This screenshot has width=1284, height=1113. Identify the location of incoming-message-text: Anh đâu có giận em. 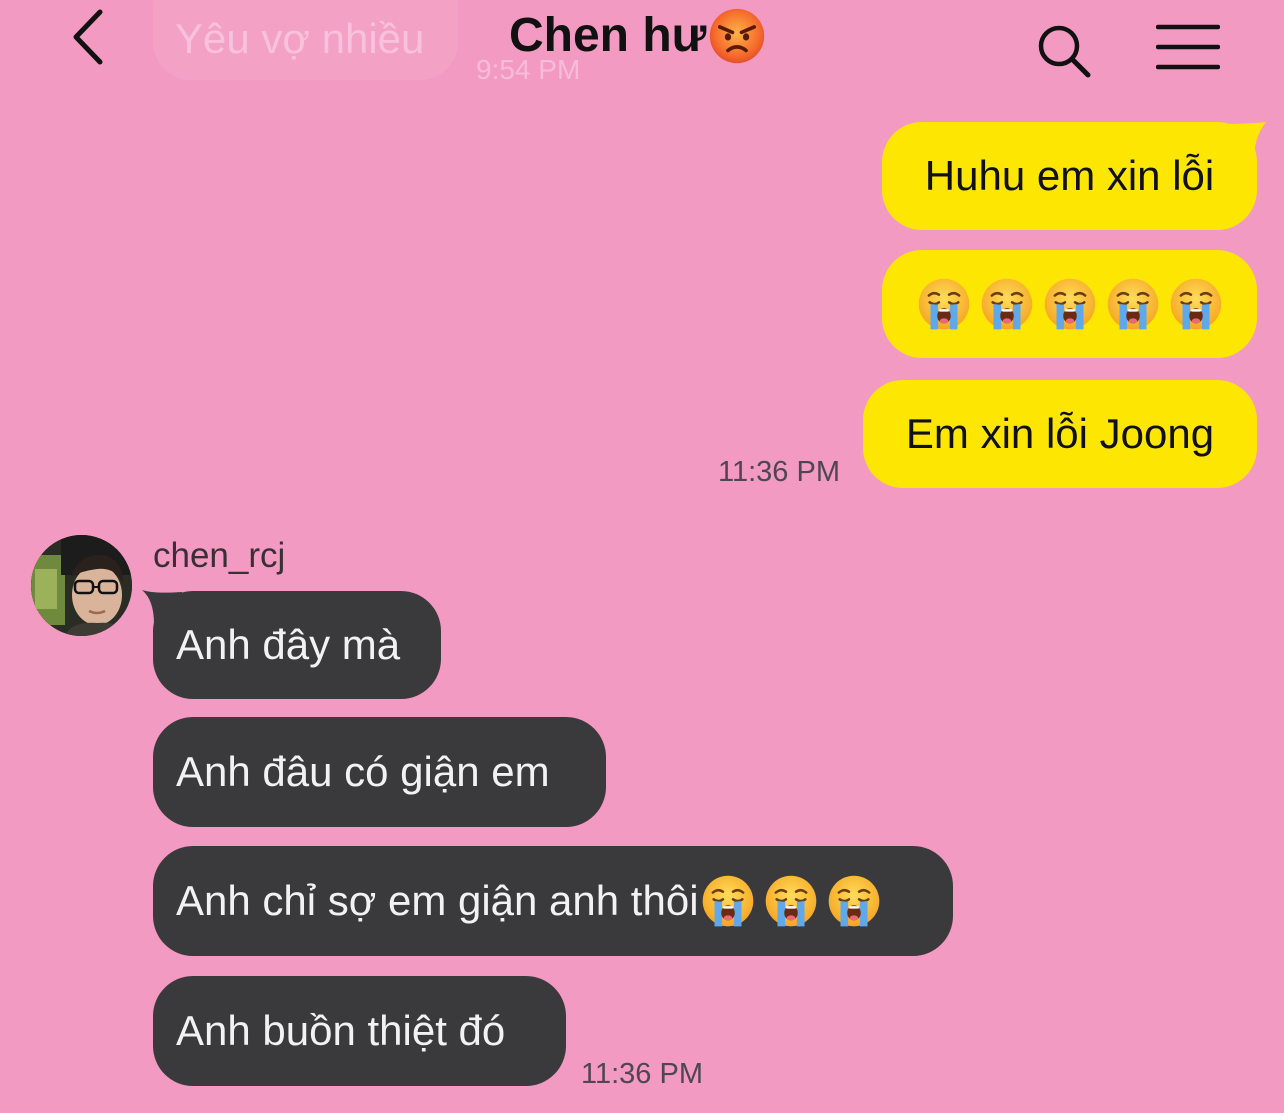
(363, 771).